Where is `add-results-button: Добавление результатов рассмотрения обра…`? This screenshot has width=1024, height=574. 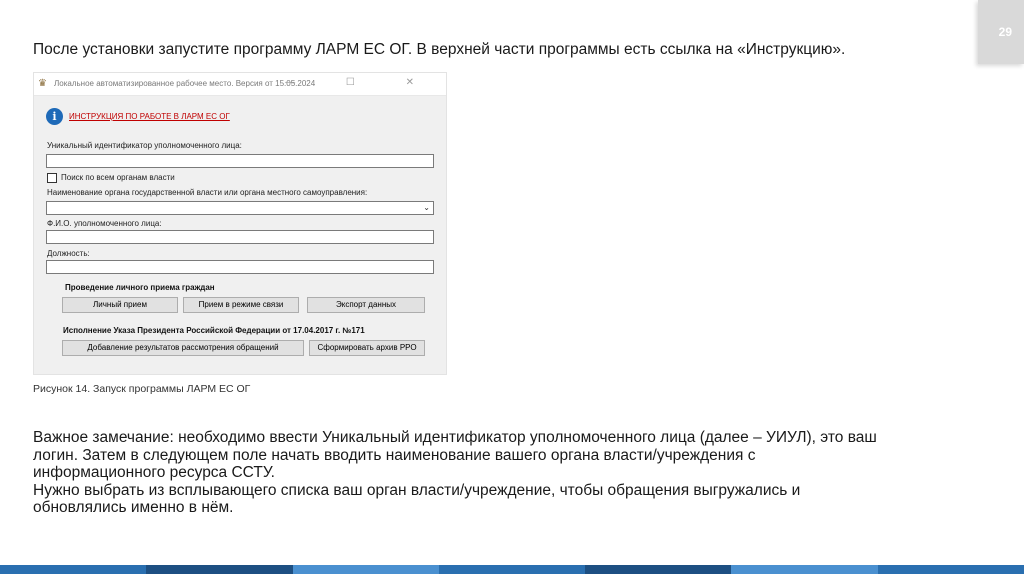 add-results-button: Добавление результатов рассмотрения обра… is located at coordinates (183, 348).